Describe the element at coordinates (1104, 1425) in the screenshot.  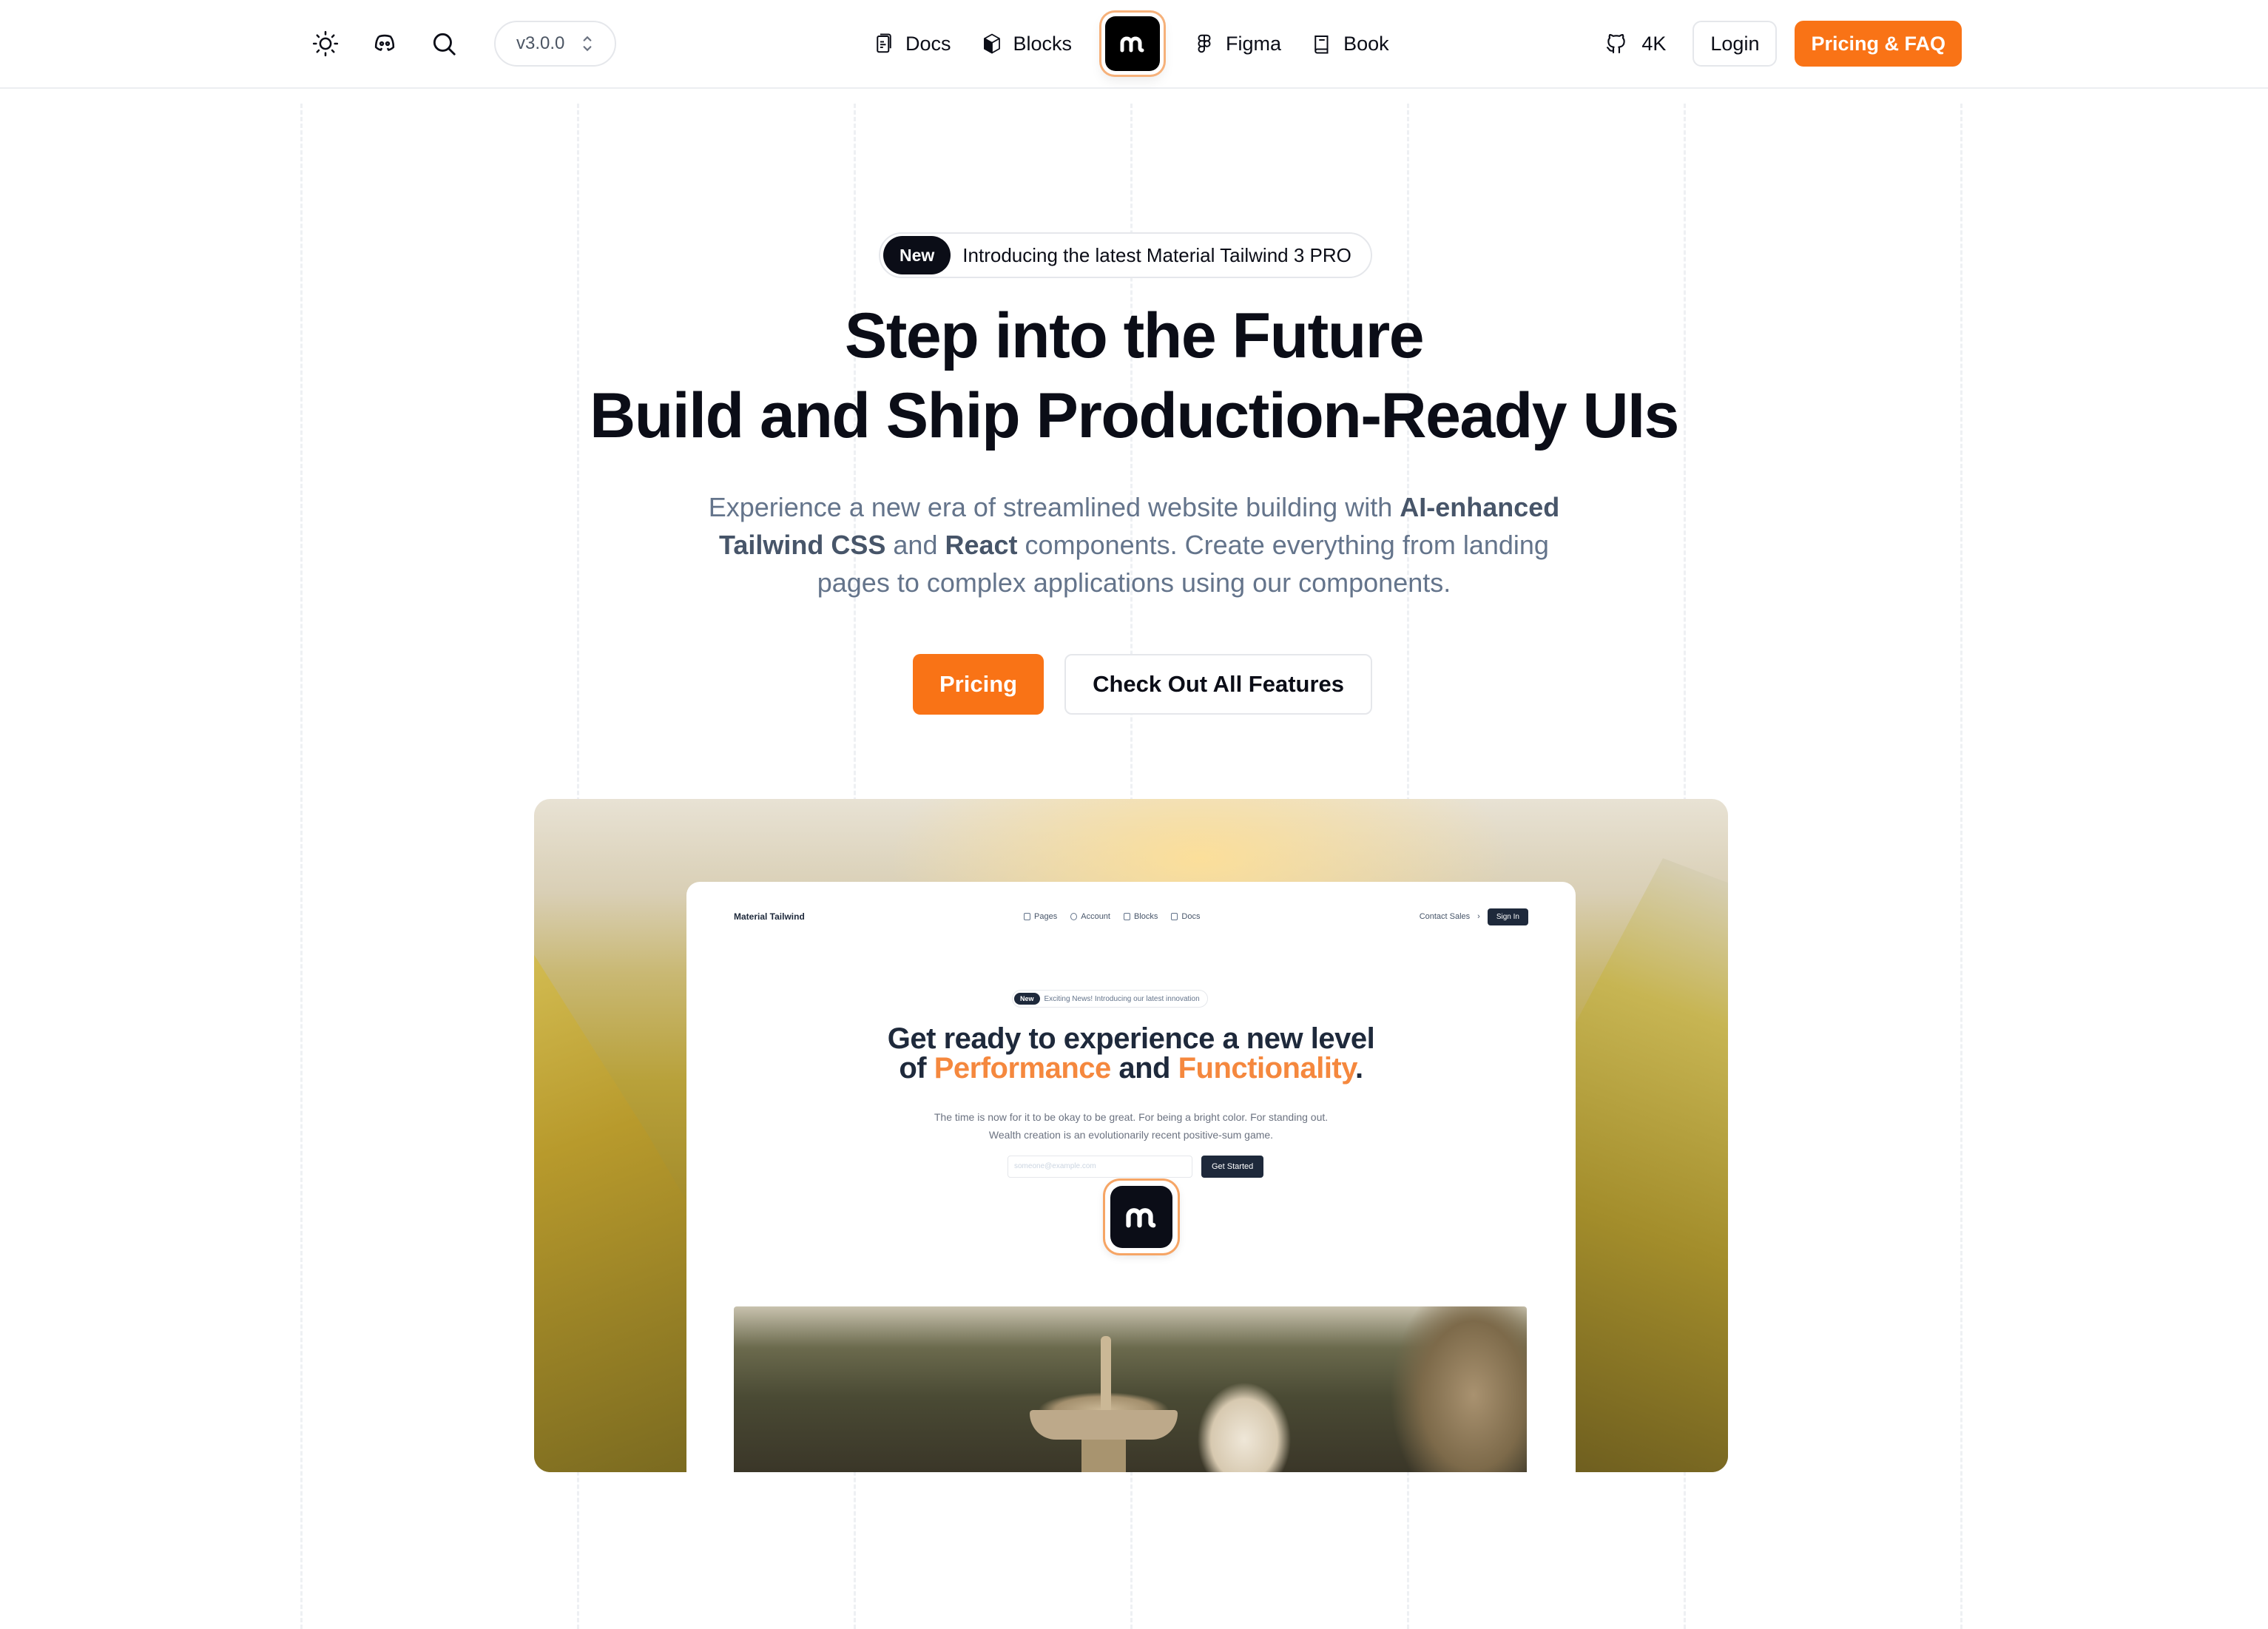
I see `painting-fountain-basin` at that location.